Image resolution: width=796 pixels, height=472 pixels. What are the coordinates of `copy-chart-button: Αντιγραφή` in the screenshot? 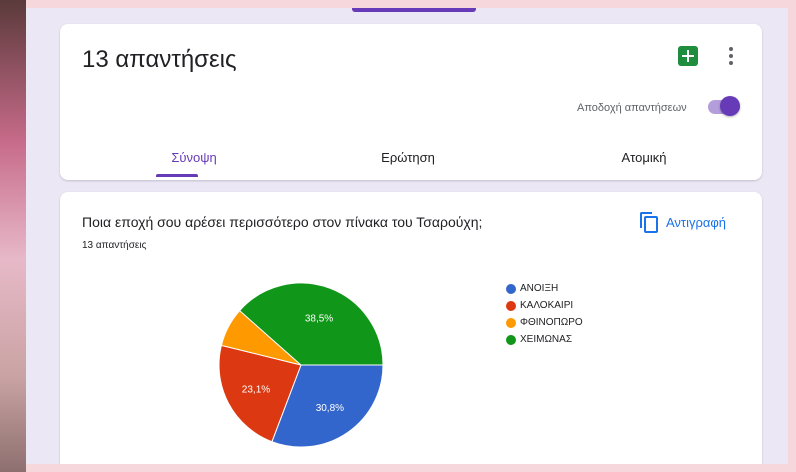 It's located at (683, 222).